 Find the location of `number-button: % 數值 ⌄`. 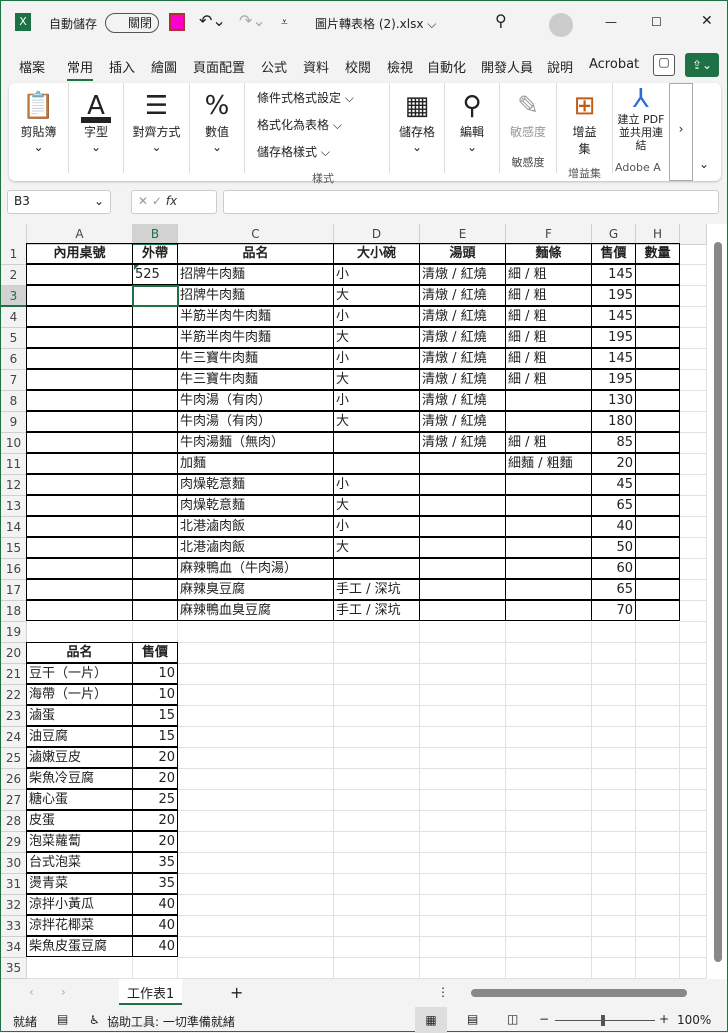

number-button: % 數值 ⌄ is located at coordinates (217, 128).